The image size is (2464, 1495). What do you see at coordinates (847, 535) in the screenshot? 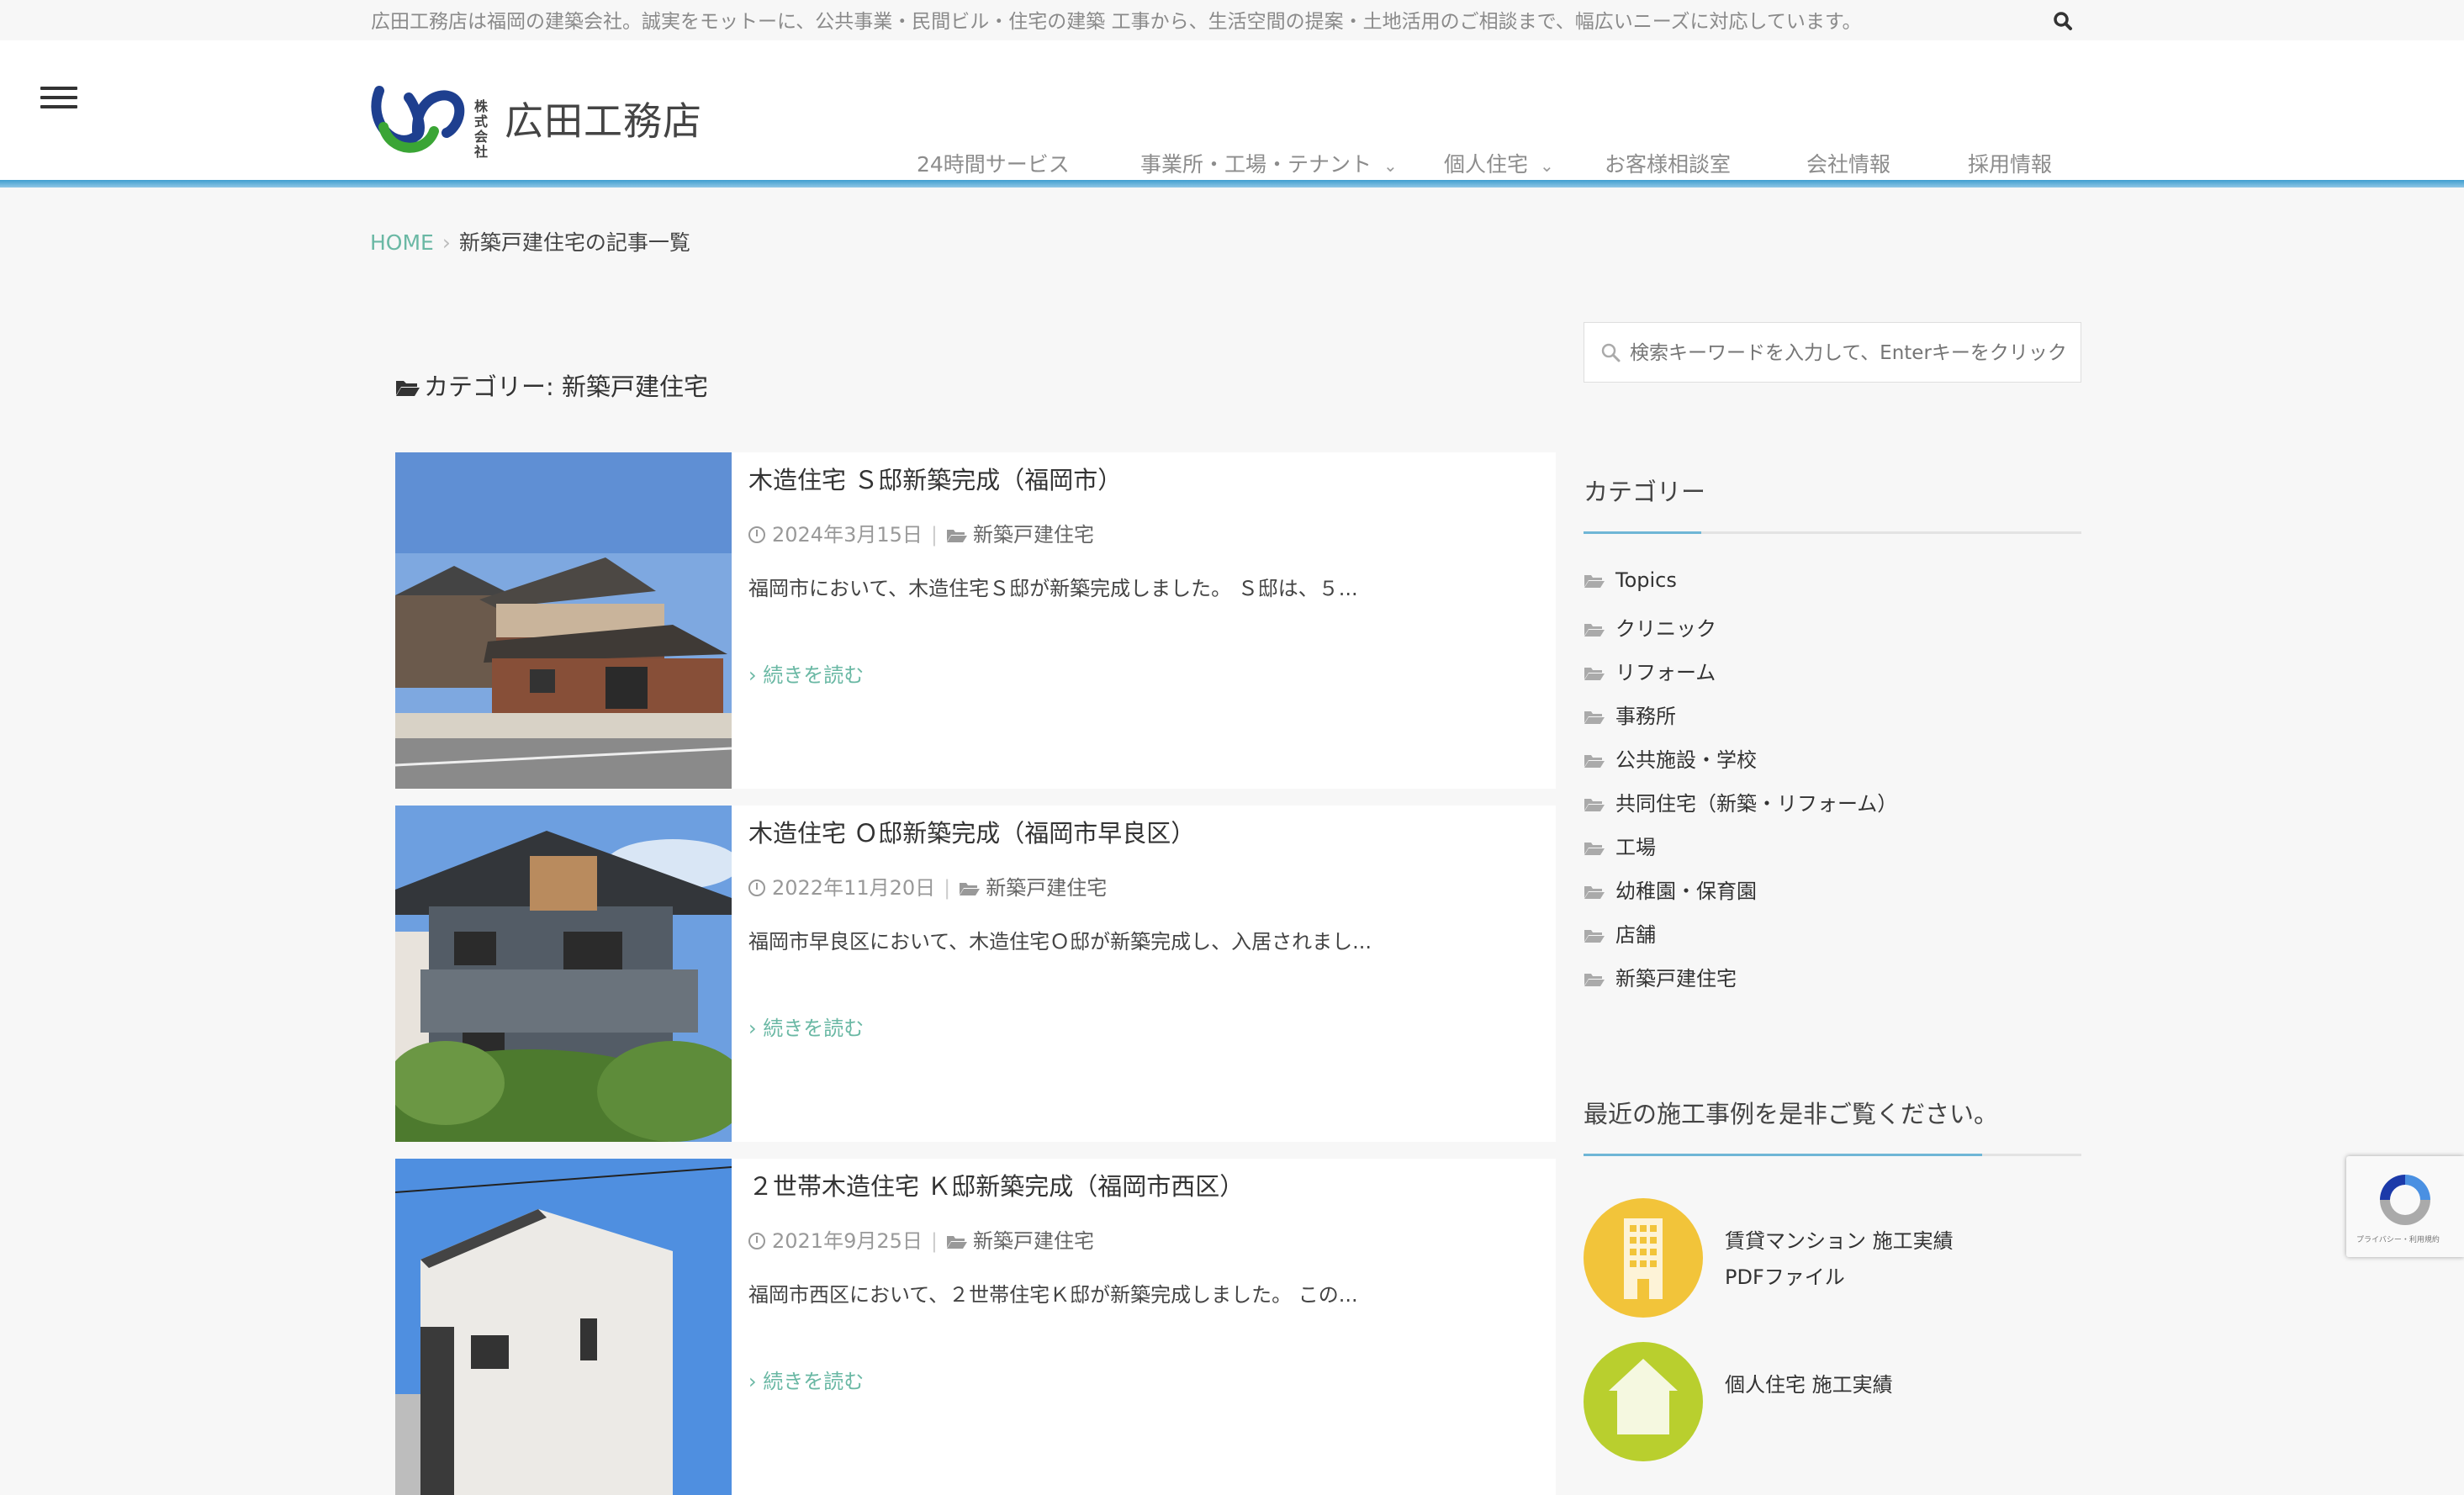
I see `post-date: 2024年3月15日` at bounding box center [847, 535].